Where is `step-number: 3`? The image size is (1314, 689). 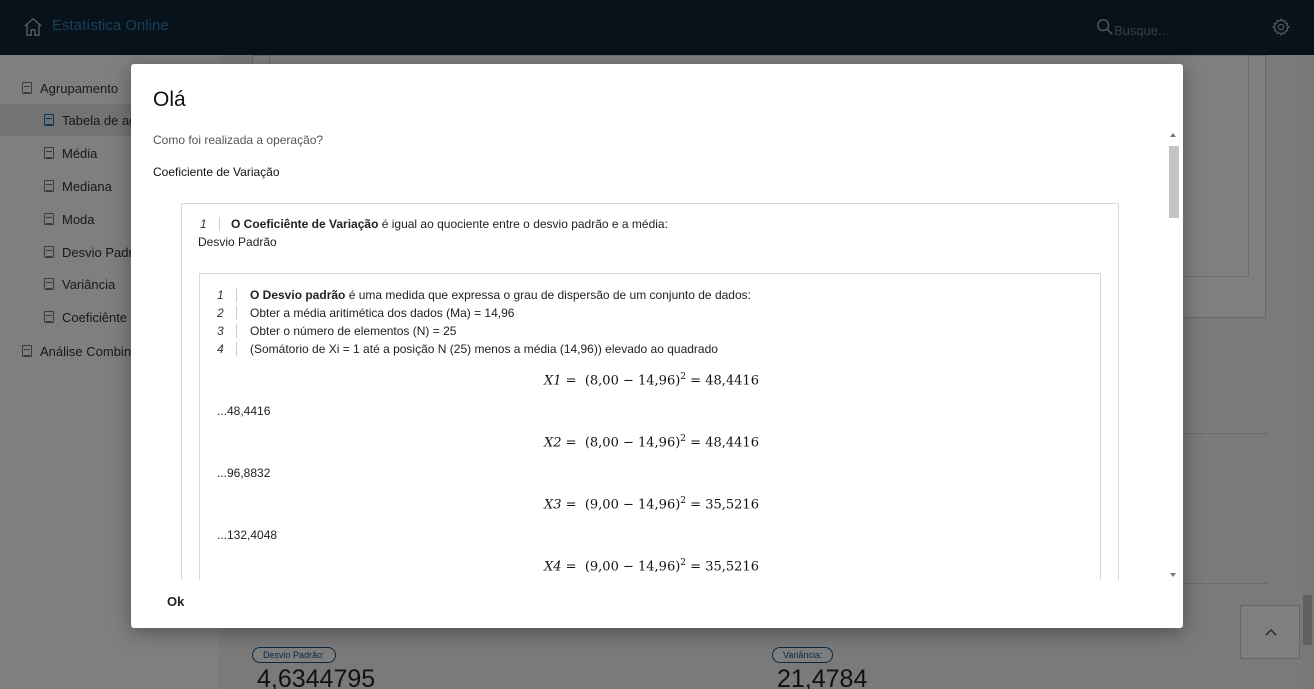
step-number: 3 is located at coordinates (220, 331).